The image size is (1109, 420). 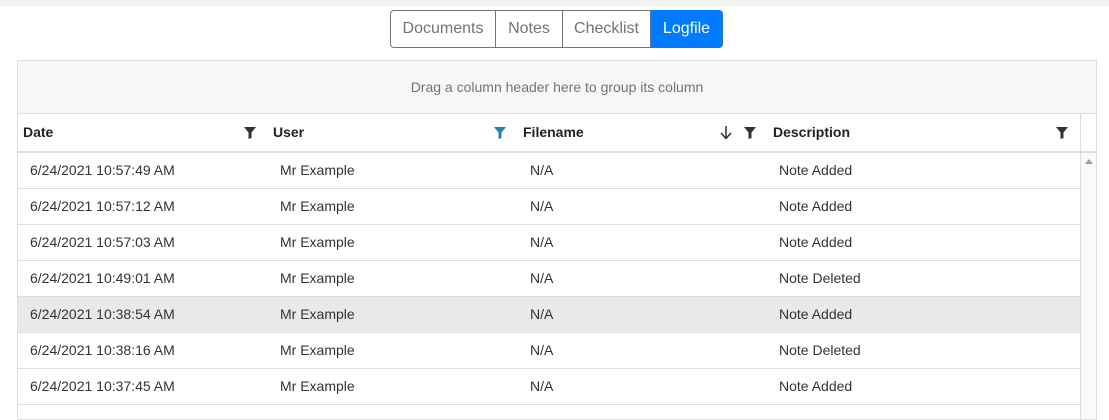 I want to click on tab-documents: Documents, so click(x=443, y=29).